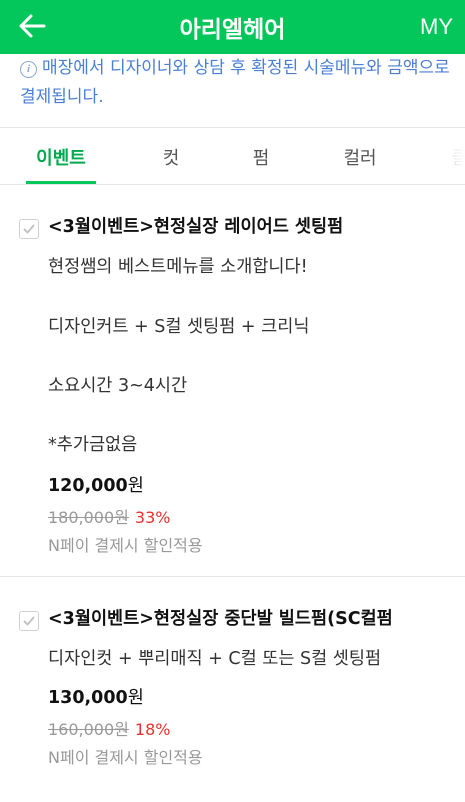 This screenshot has height=802, width=465. Describe the element at coordinates (28, 69) in the screenshot. I see `info-icon: i` at that location.